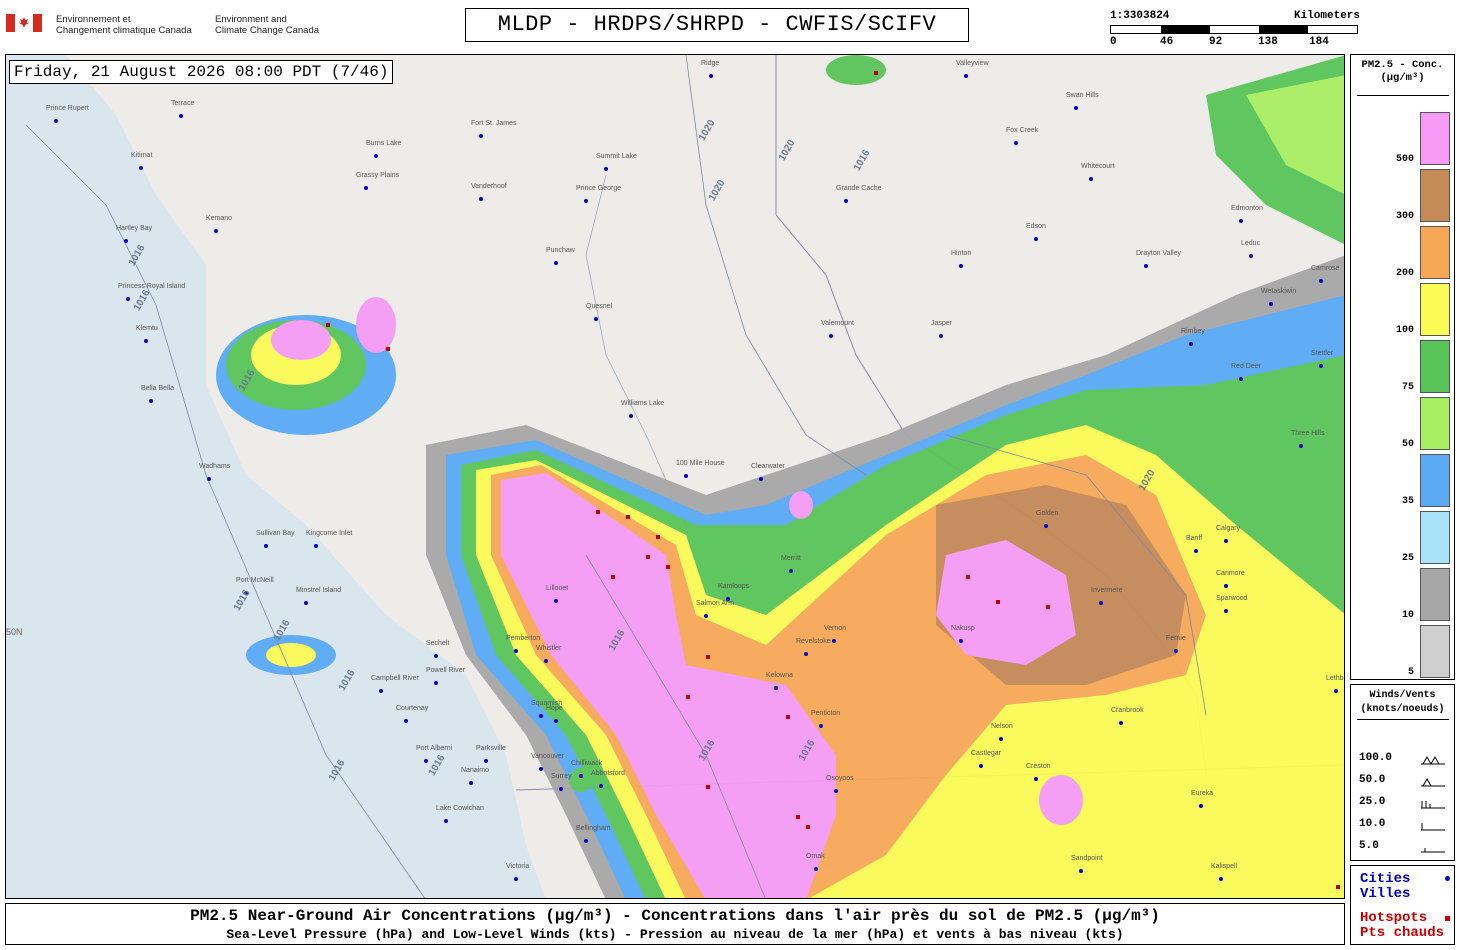 This screenshot has height=950, width=1460. I want to click on legend-bin-label: 50, so click(1407, 444).